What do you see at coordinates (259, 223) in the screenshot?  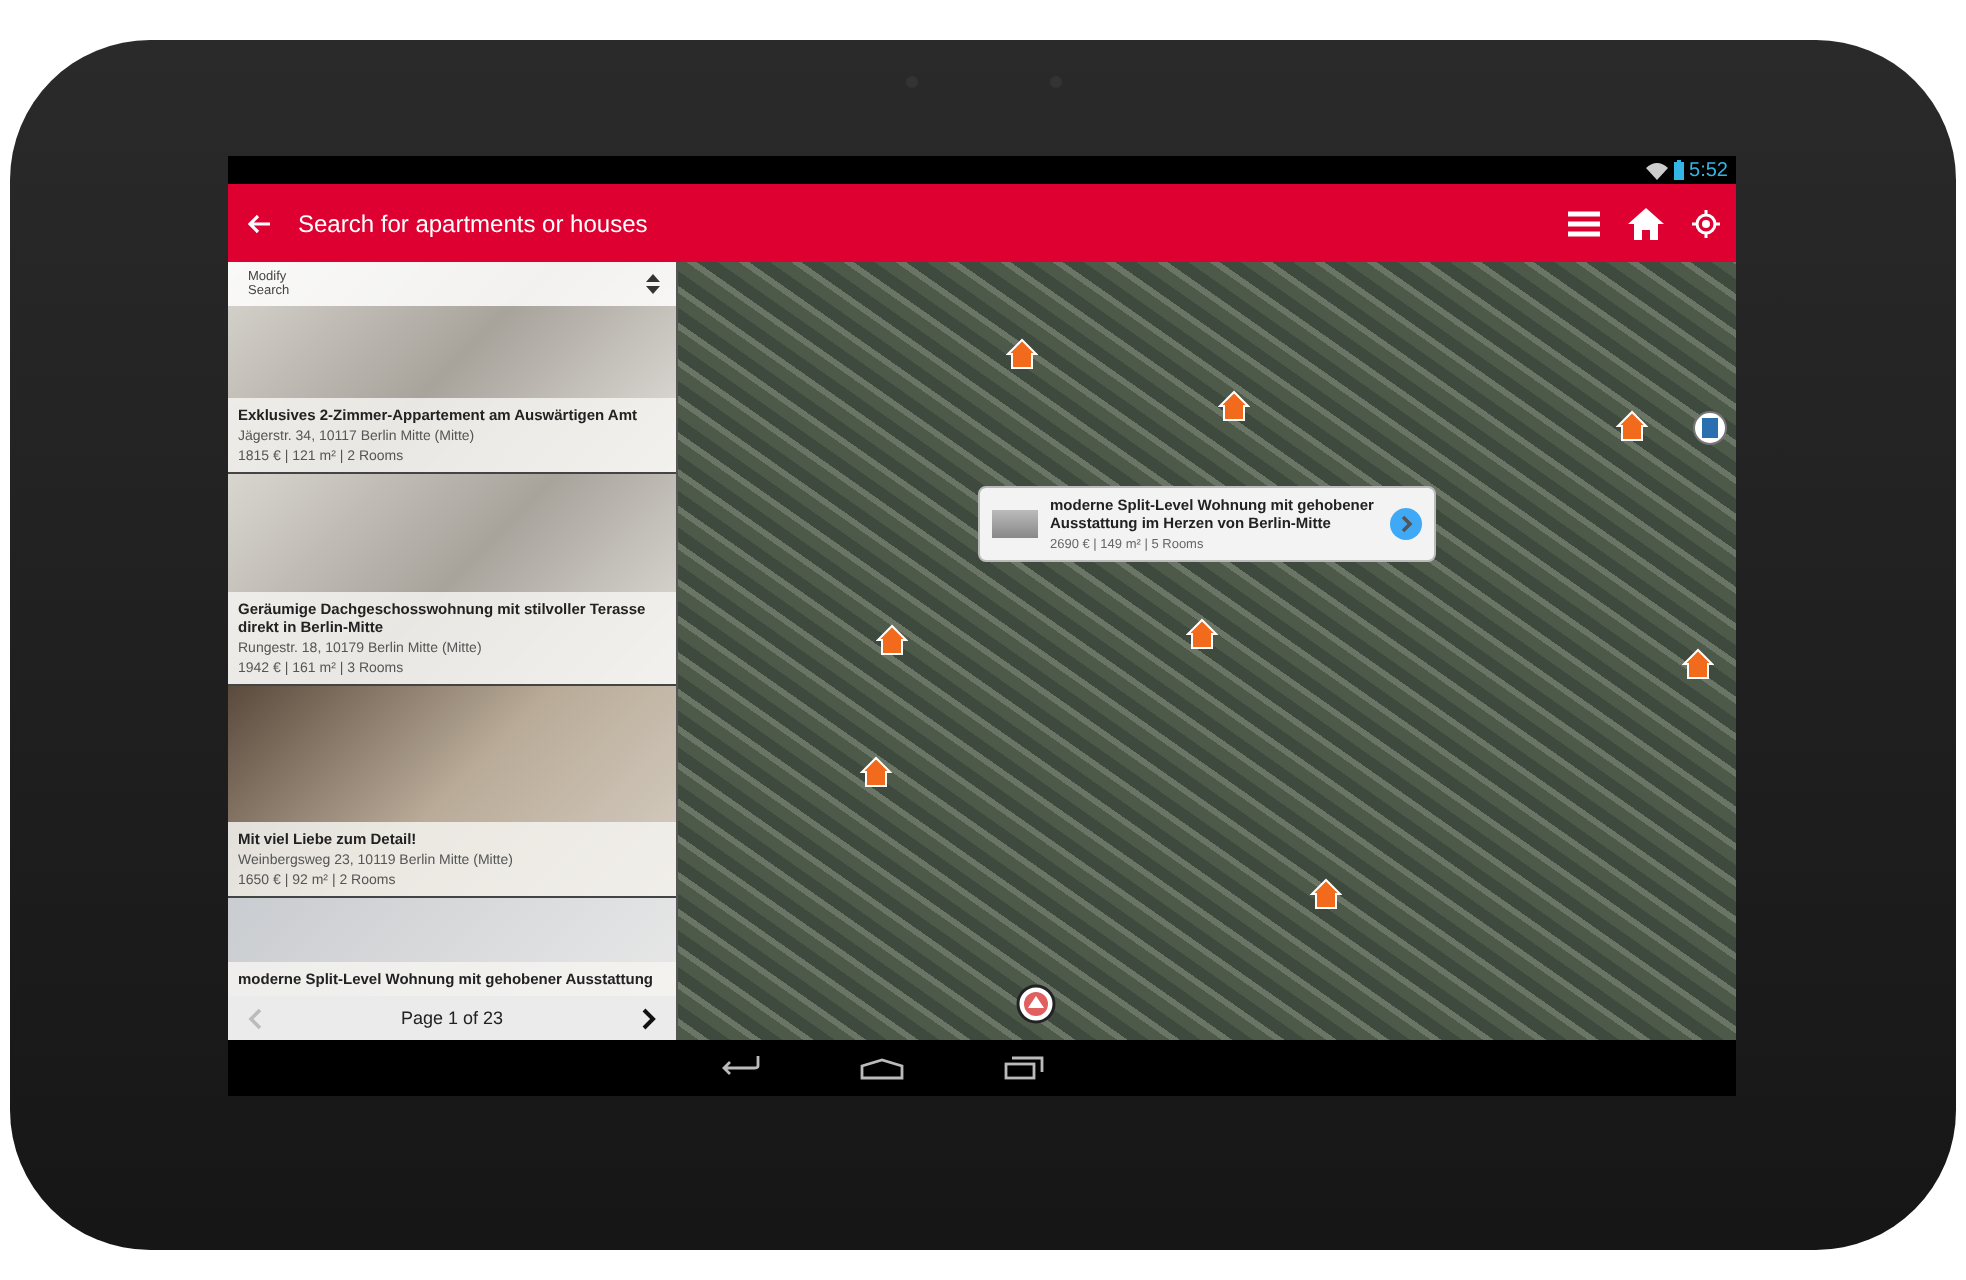 I see `back-arrow-icon` at bounding box center [259, 223].